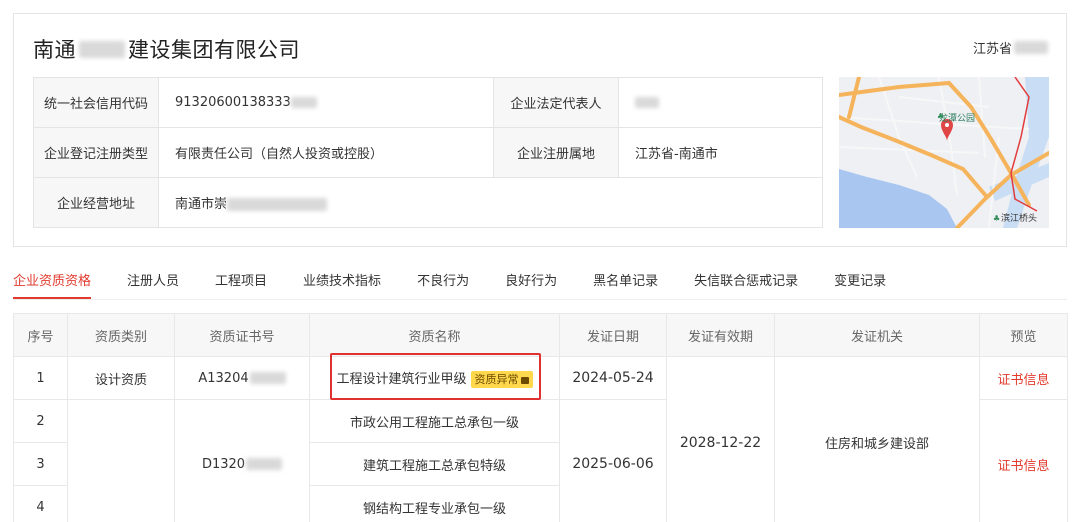 The image size is (1080, 522). Describe the element at coordinates (434, 421) in the screenshot. I see `qualification-name: 市政公用工程施工总承包一级` at that location.